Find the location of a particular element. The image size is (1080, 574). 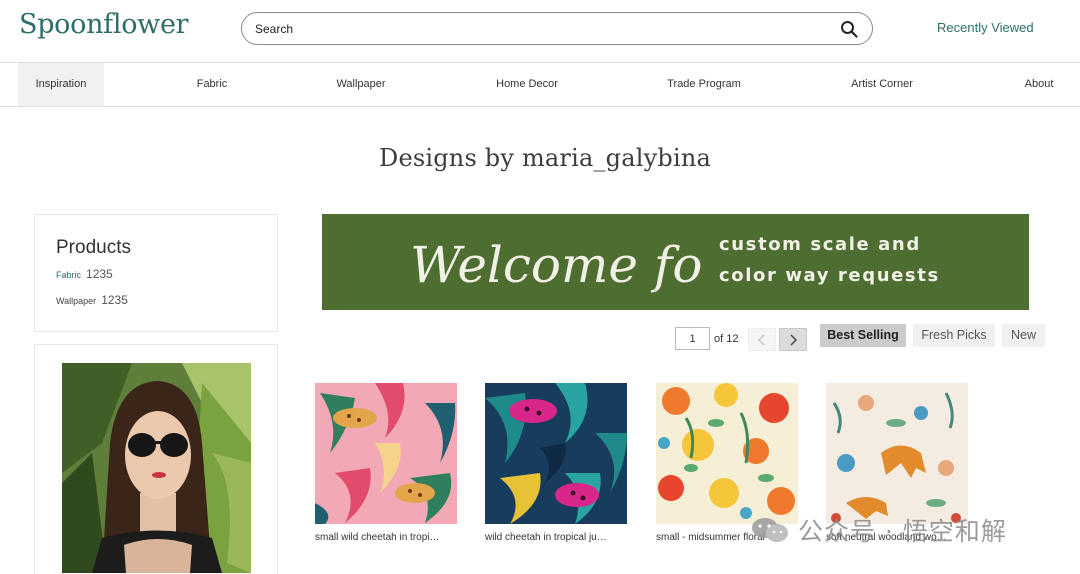

wechat-icon is located at coordinates (770, 530).